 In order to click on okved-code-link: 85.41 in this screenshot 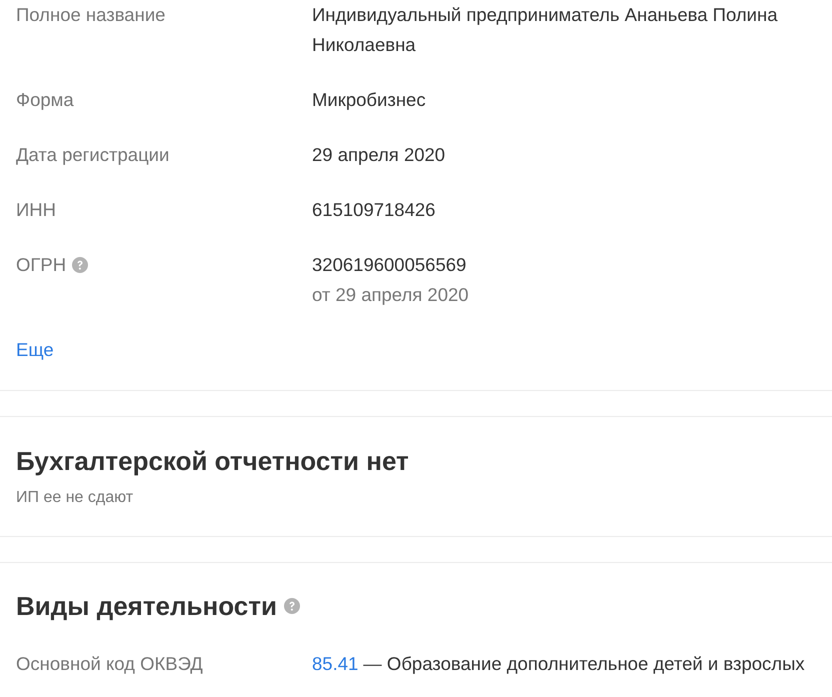, I will do `click(335, 664)`.